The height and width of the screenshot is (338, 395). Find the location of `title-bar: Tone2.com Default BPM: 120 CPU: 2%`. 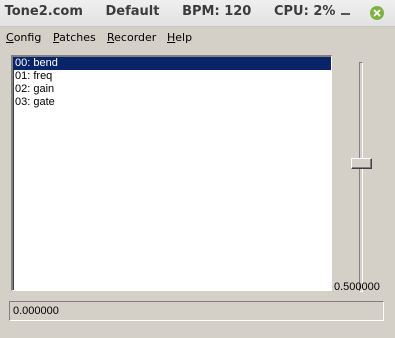

title-bar: Tone2.com Default BPM: 120 CPU: 2% is located at coordinates (197, 13).